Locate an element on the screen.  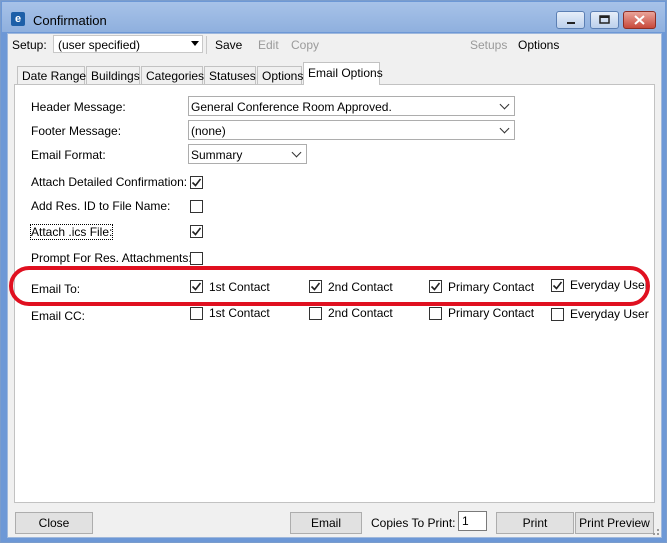
minimize-icon is located at coordinates (570, 20).